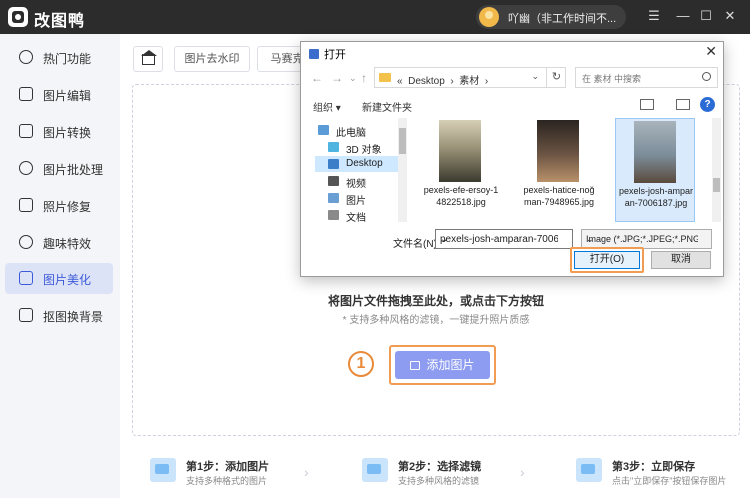  I want to click on search-input: 在 素材 中搜索, so click(646, 77).